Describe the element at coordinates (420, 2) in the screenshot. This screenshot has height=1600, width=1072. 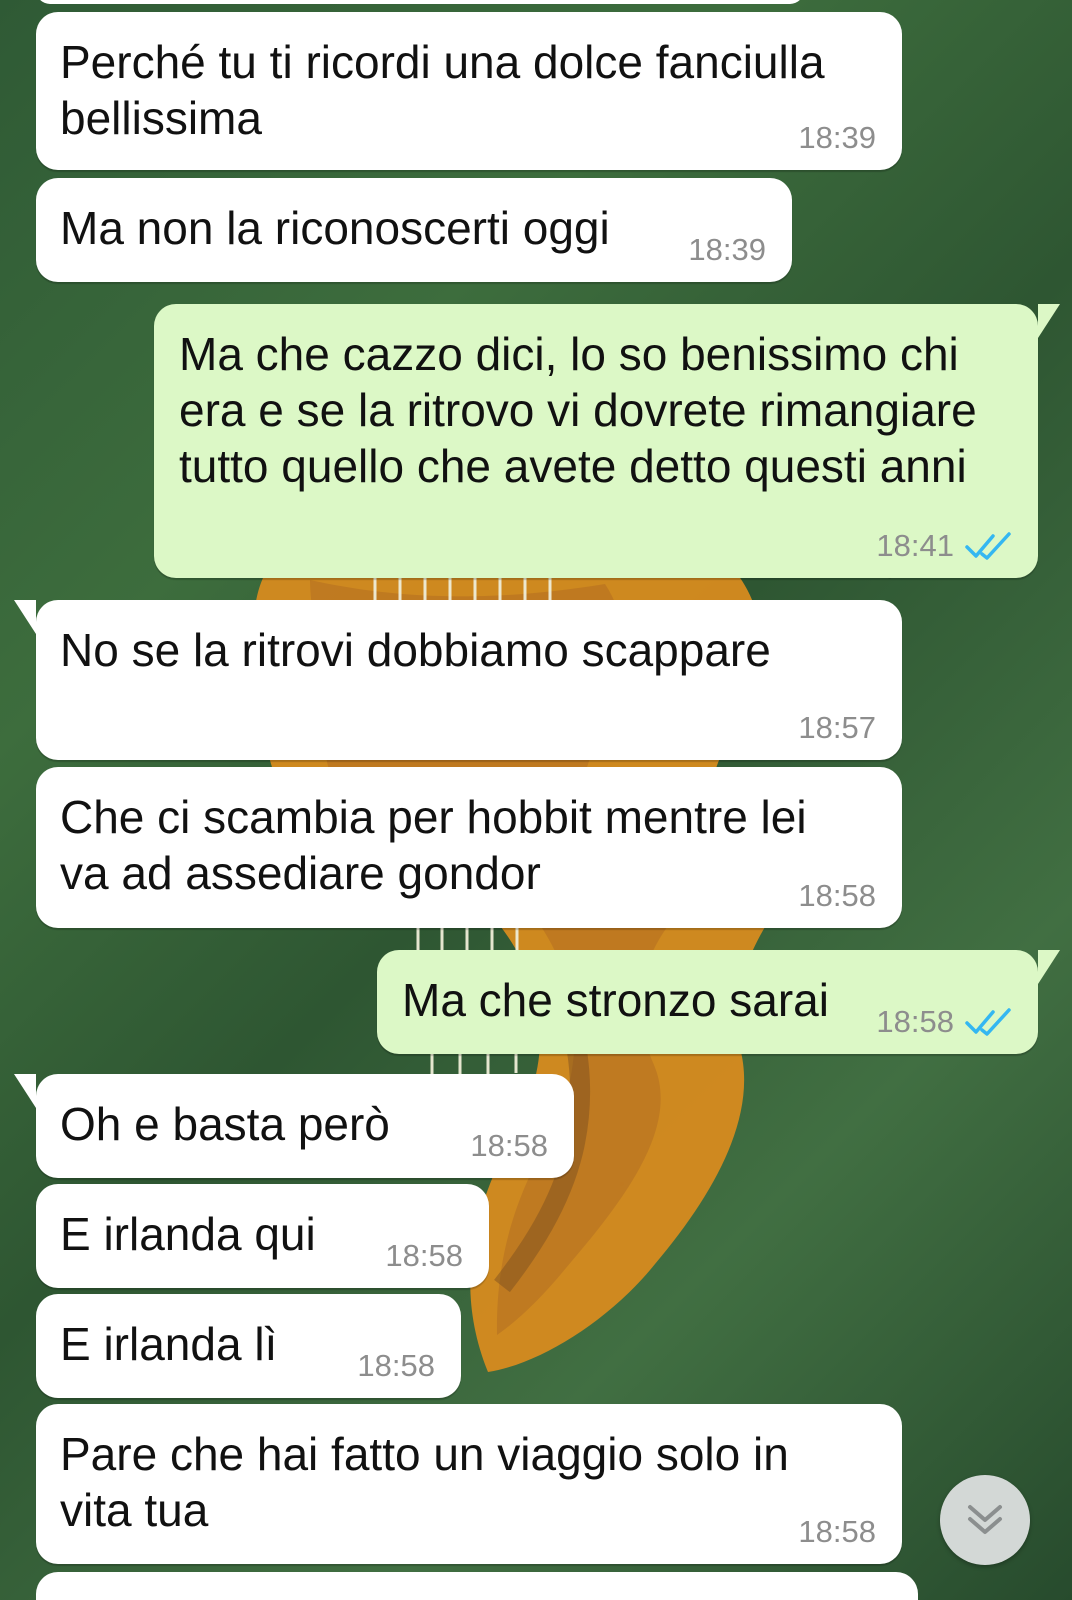
I see `partially-visible-previous-message` at that location.